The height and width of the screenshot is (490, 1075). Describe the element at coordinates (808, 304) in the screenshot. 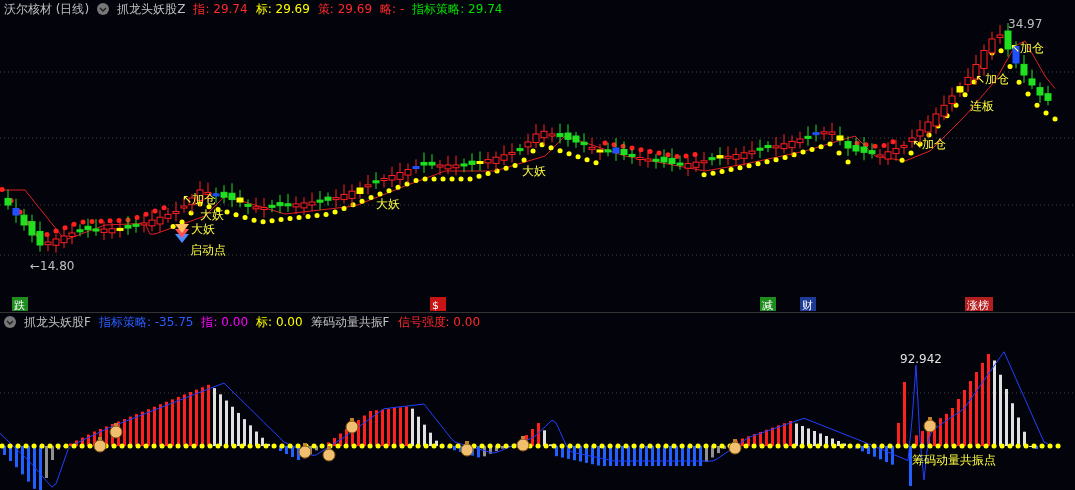

I see `signal-tag: 财` at that location.